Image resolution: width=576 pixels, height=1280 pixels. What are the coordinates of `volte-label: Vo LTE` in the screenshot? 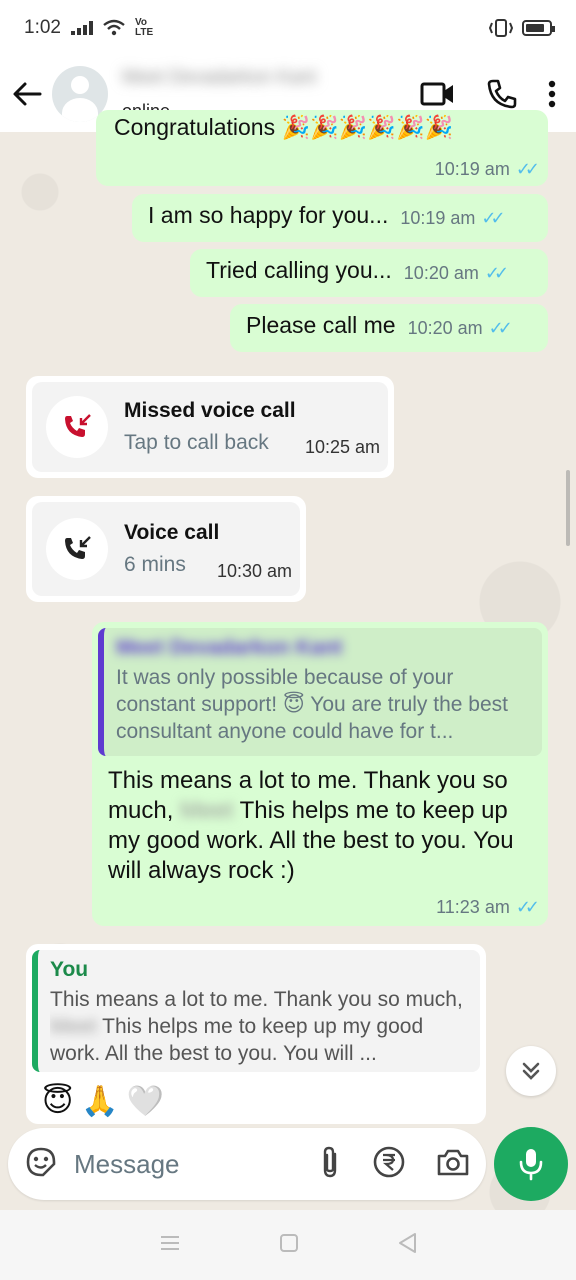 It's located at (144, 27).